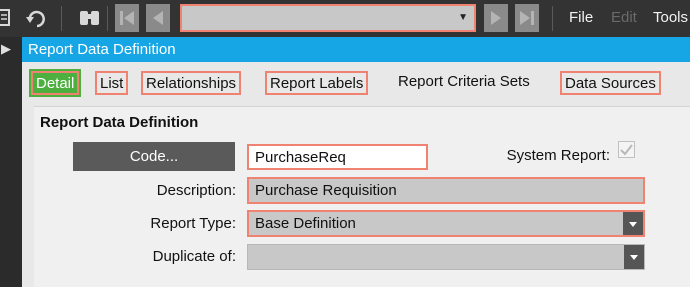 This screenshot has width=690, height=287. I want to click on previous-record-icon, so click(158, 18).